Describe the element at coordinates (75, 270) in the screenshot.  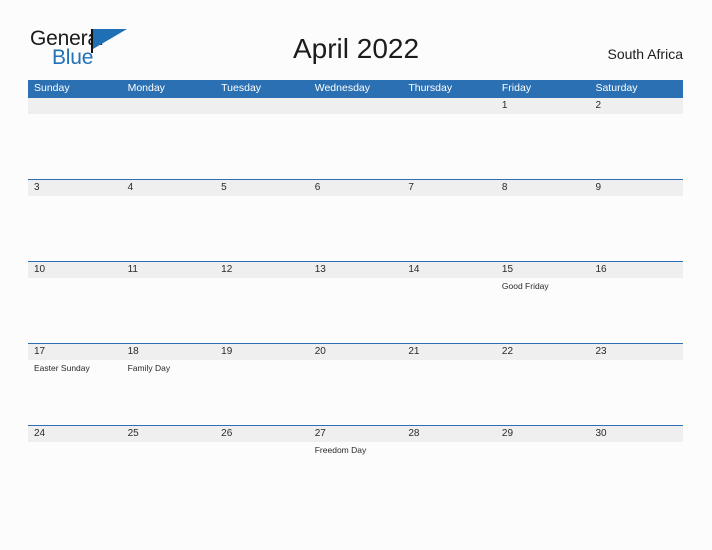
I see `date-number: 10` at that location.